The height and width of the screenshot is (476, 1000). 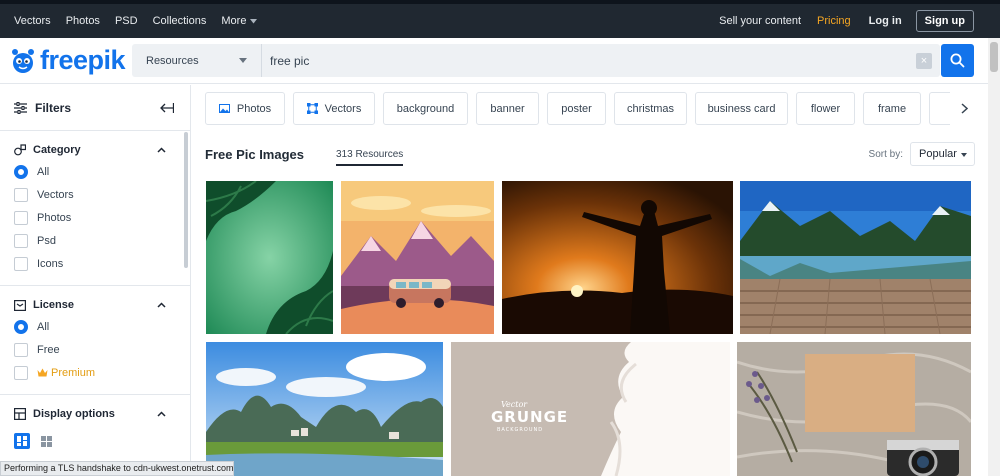 I want to click on clear-search-icon: ×, so click(x=924, y=60).